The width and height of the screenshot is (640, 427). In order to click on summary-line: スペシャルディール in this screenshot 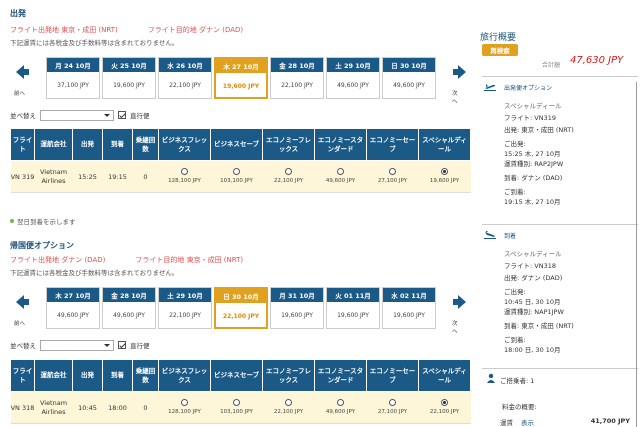, I will do `click(533, 106)`.